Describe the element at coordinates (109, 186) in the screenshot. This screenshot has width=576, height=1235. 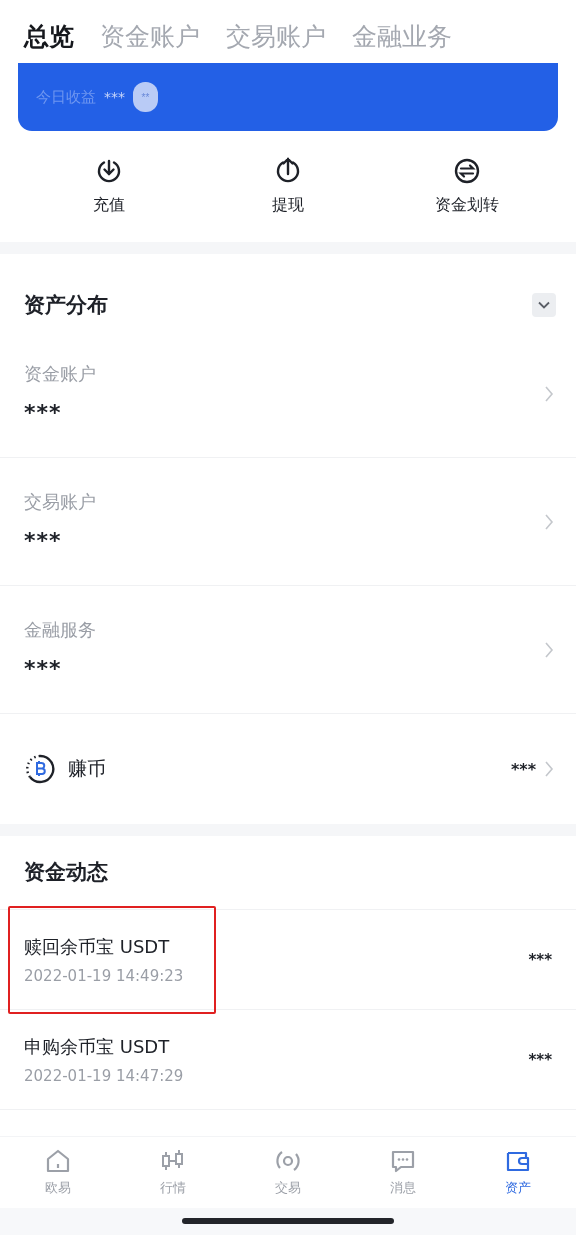
I see `action-button: 充值` at that location.